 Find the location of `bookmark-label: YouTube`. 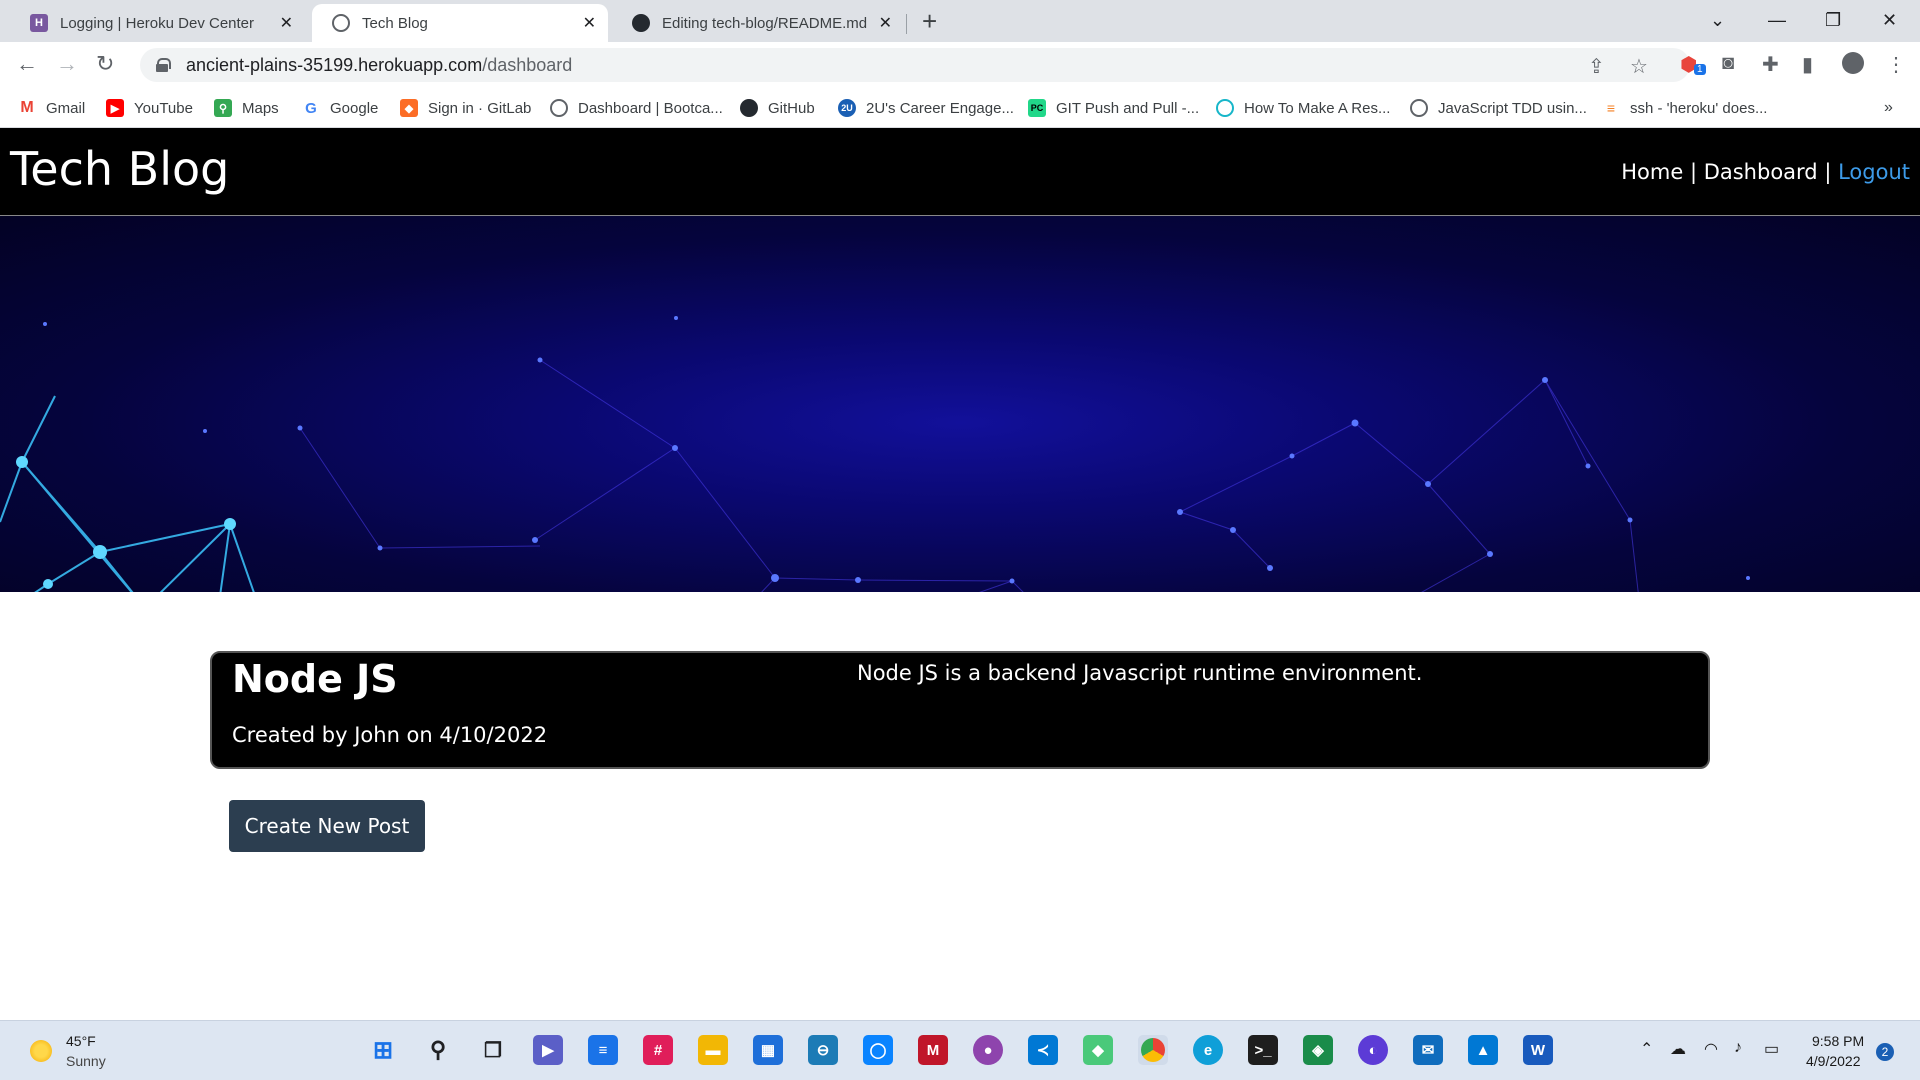

bookmark-label: YouTube is located at coordinates (163, 108).